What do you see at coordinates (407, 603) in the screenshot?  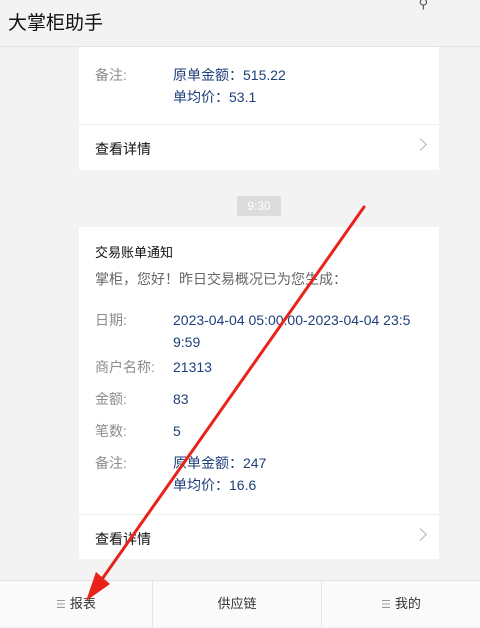 I see `tab-label: 我的` at bounding box center [407, 603].